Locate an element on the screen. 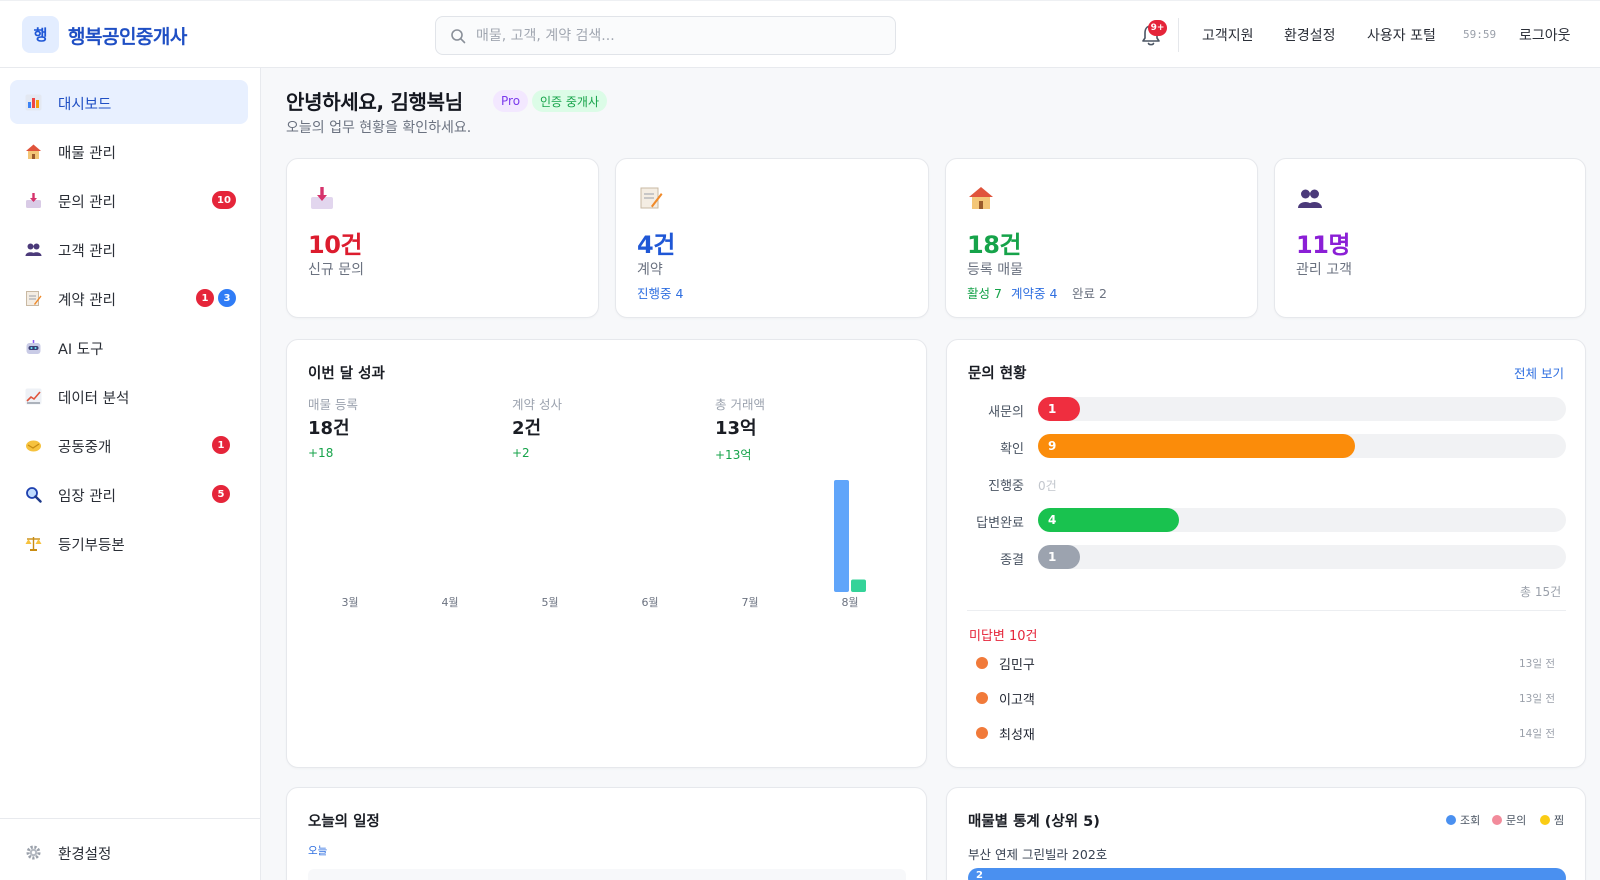 This screenshot has width=1600, height=880. support-link: 고객지원 is located at coordinates (1228, 35).